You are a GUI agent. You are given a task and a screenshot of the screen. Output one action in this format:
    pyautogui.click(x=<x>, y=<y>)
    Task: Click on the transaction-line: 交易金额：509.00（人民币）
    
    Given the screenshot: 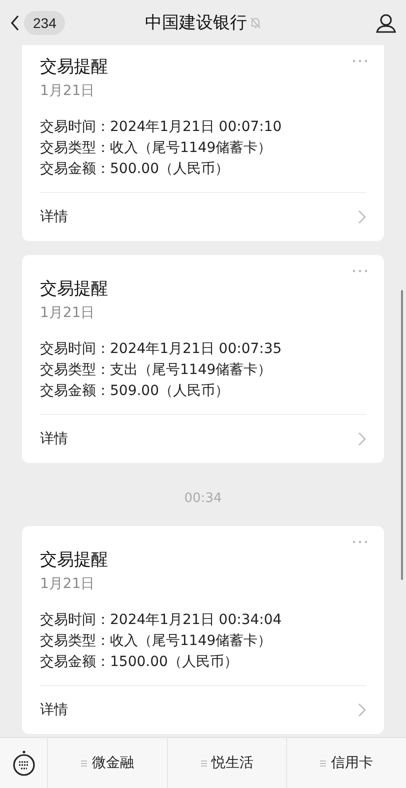 What is the action you would take?
    pyautogui.click(x=135, y=391)
    